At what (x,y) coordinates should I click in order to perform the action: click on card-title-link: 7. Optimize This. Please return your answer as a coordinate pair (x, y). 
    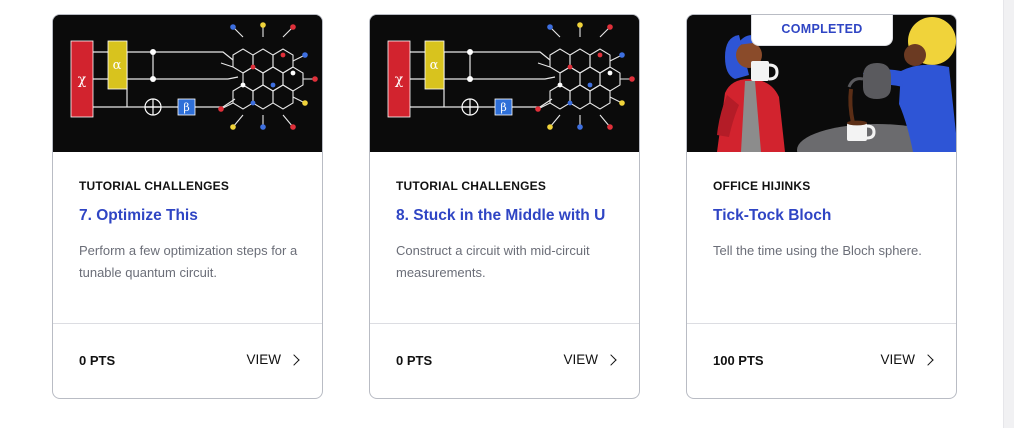
    Looking at the image, I should click on (191, 216).